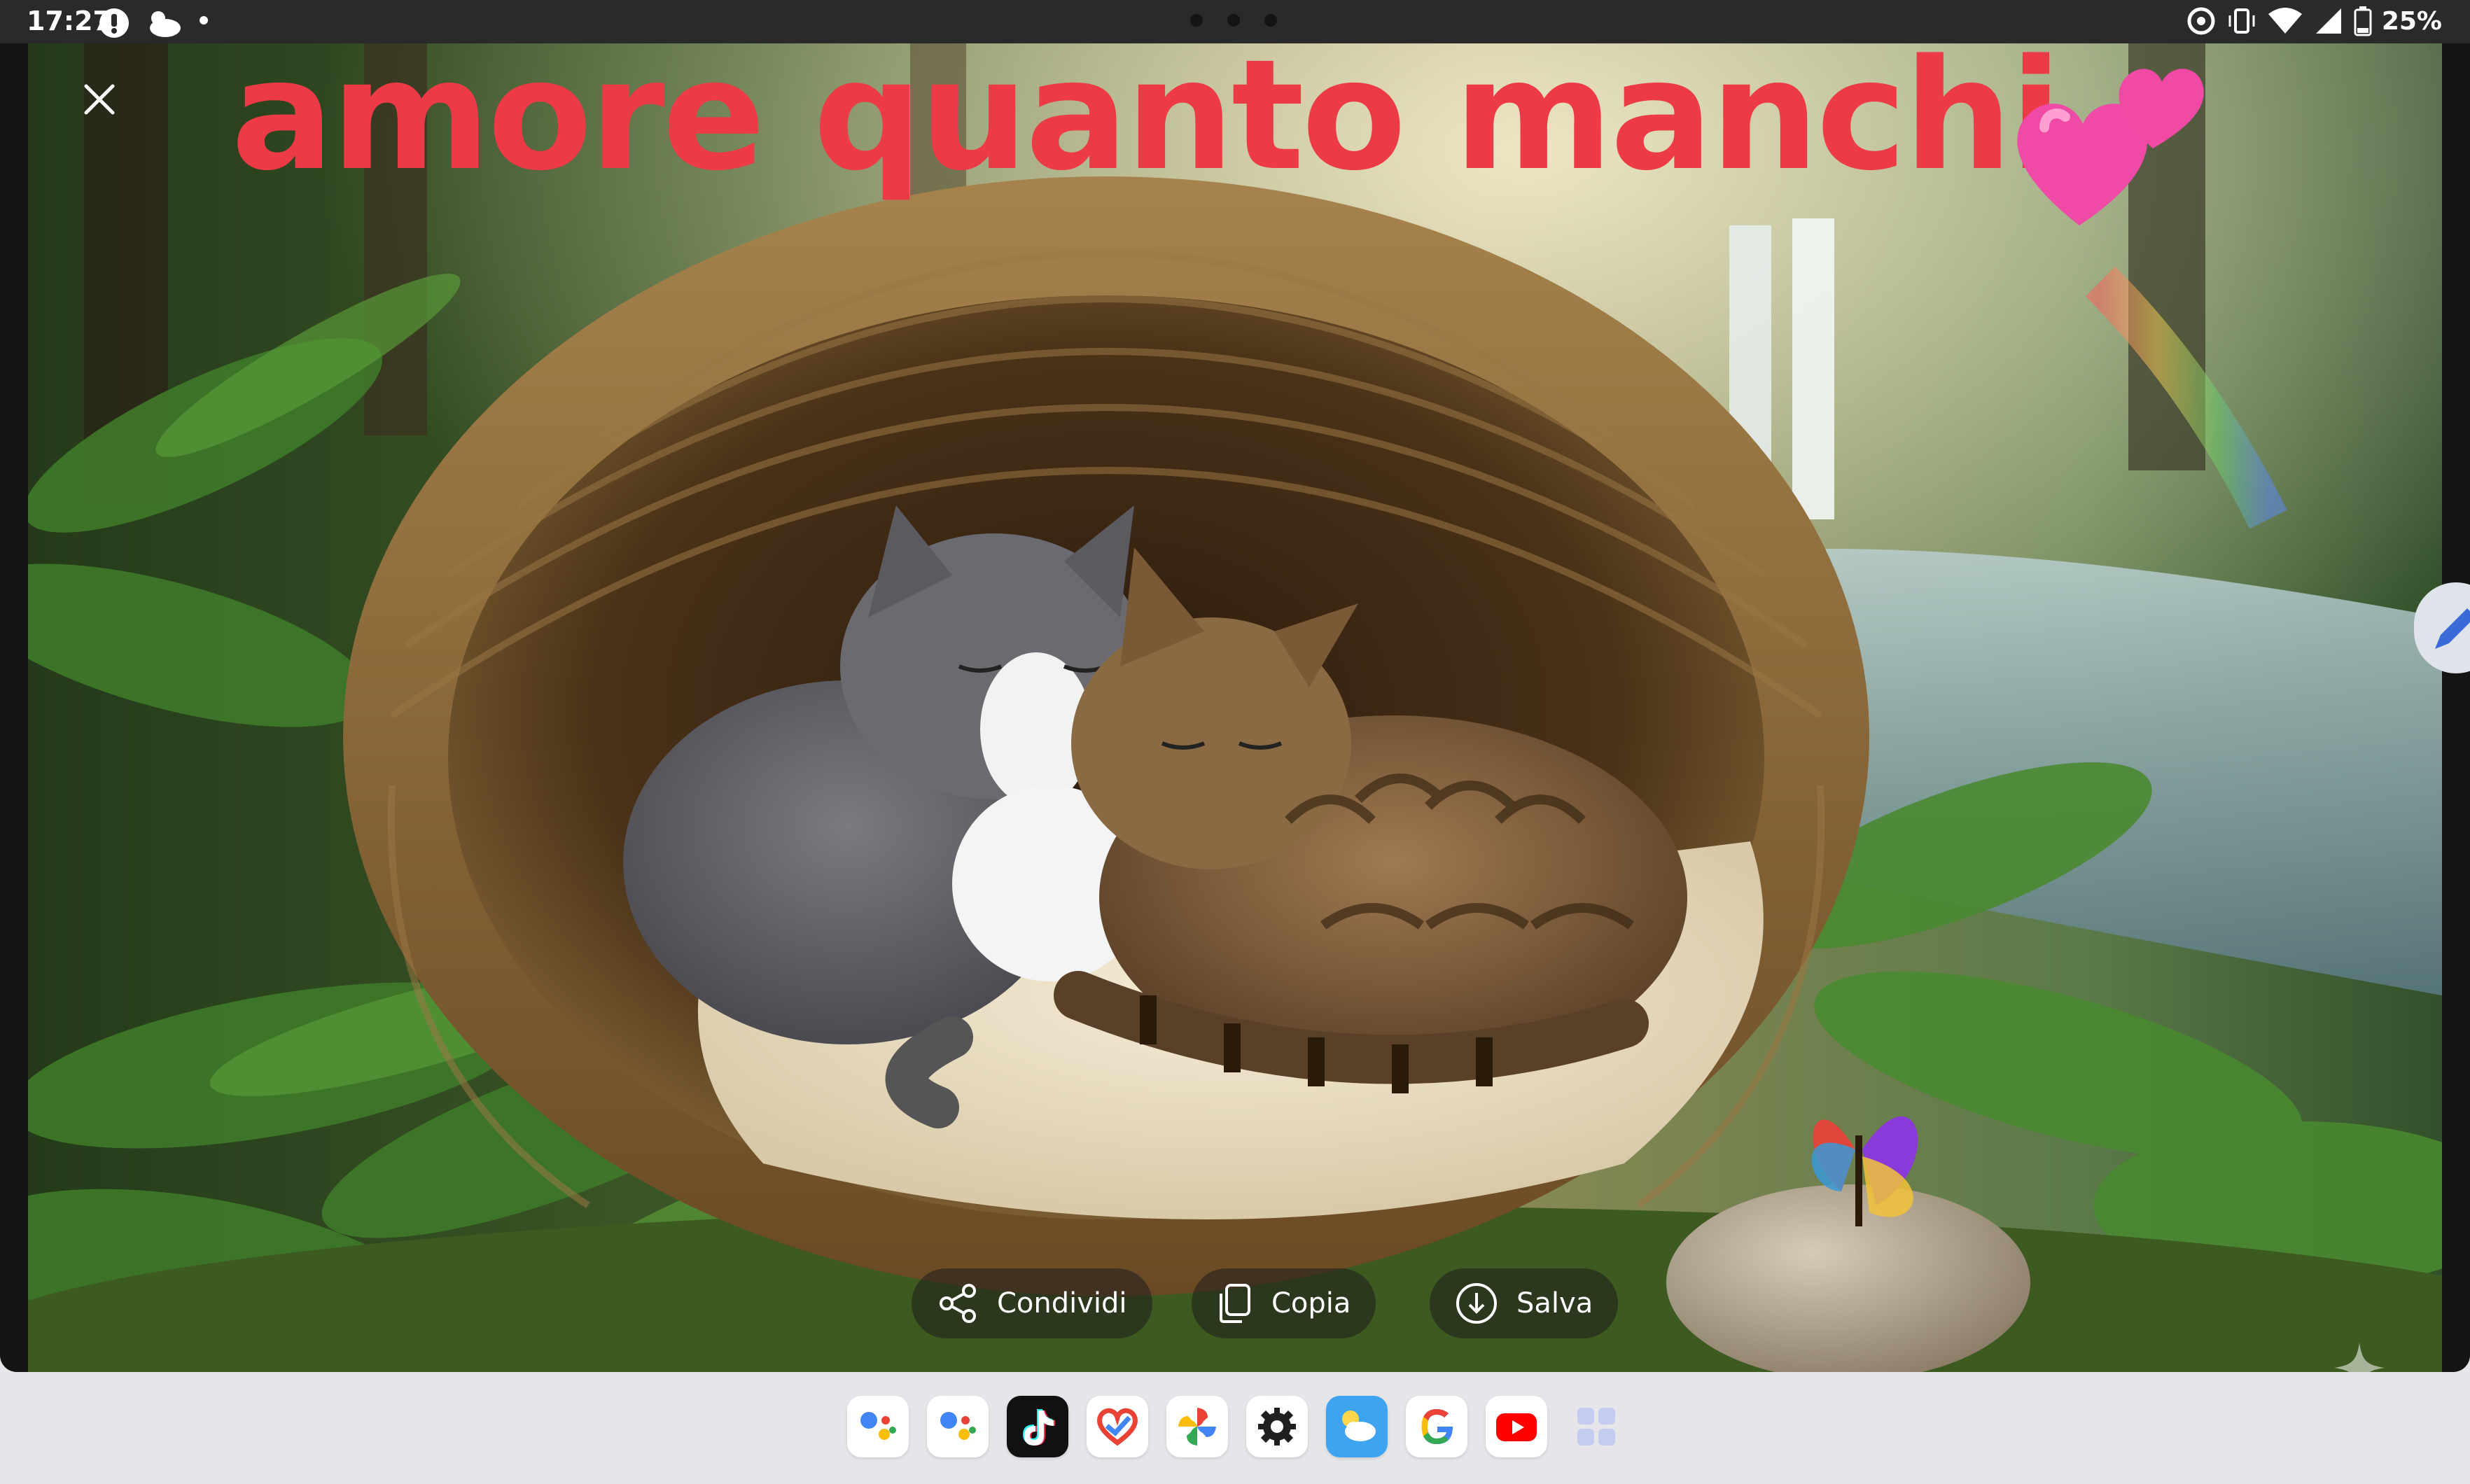 The height and width of the screenshot is (1484, 2470). Describe the element at coordinates (1311, 1303) in the screenshot. I see `copy-label: Copia` at that location.